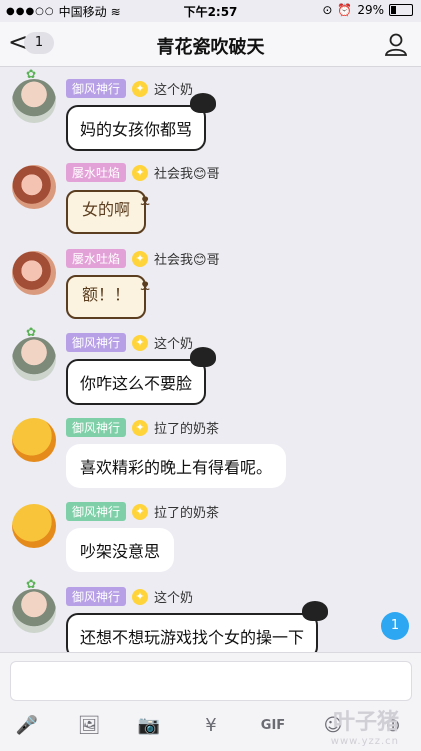 The image size is (421, 751). What do you see at coordinates (89, 726) in the screenshot?
I see `image-icon: 🖼` at bounding box center [89, 726].